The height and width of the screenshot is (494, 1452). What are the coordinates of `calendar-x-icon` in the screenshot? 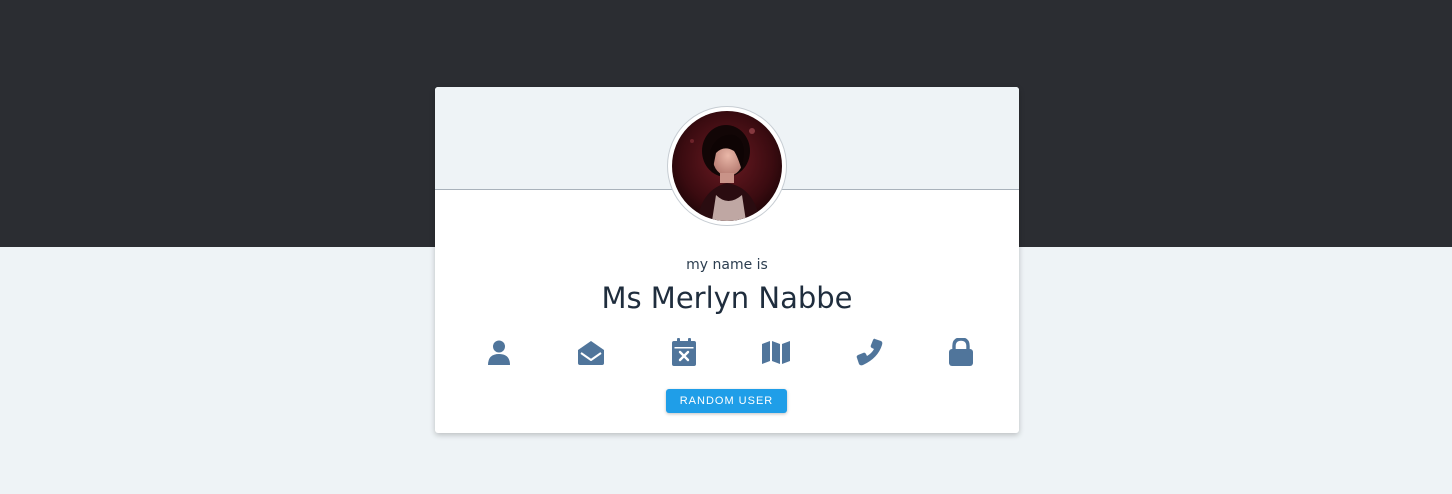 It's located at (684, 352).